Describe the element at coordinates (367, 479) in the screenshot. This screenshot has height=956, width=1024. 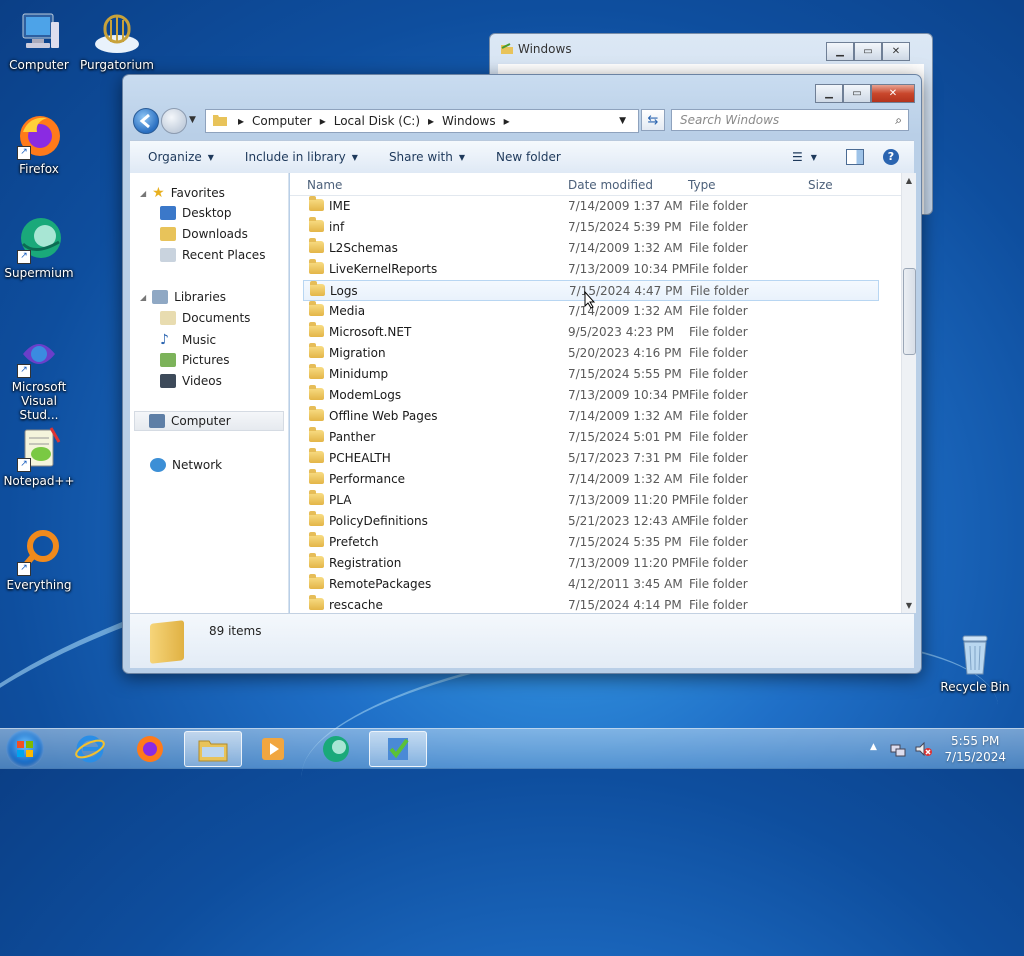
I see `file-name: Performance` at that location.